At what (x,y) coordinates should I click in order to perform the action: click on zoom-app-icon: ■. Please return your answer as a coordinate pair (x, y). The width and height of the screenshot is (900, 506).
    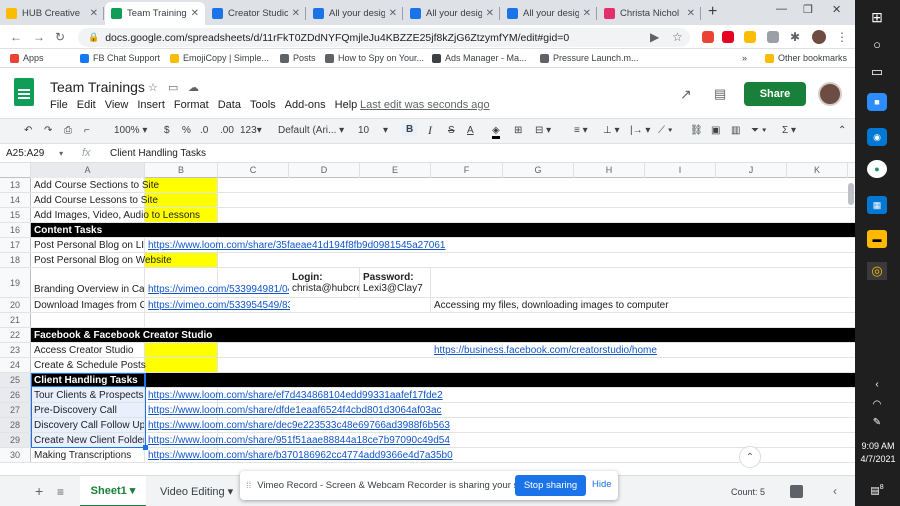
    Looking at the image, I should click on (877, 102).